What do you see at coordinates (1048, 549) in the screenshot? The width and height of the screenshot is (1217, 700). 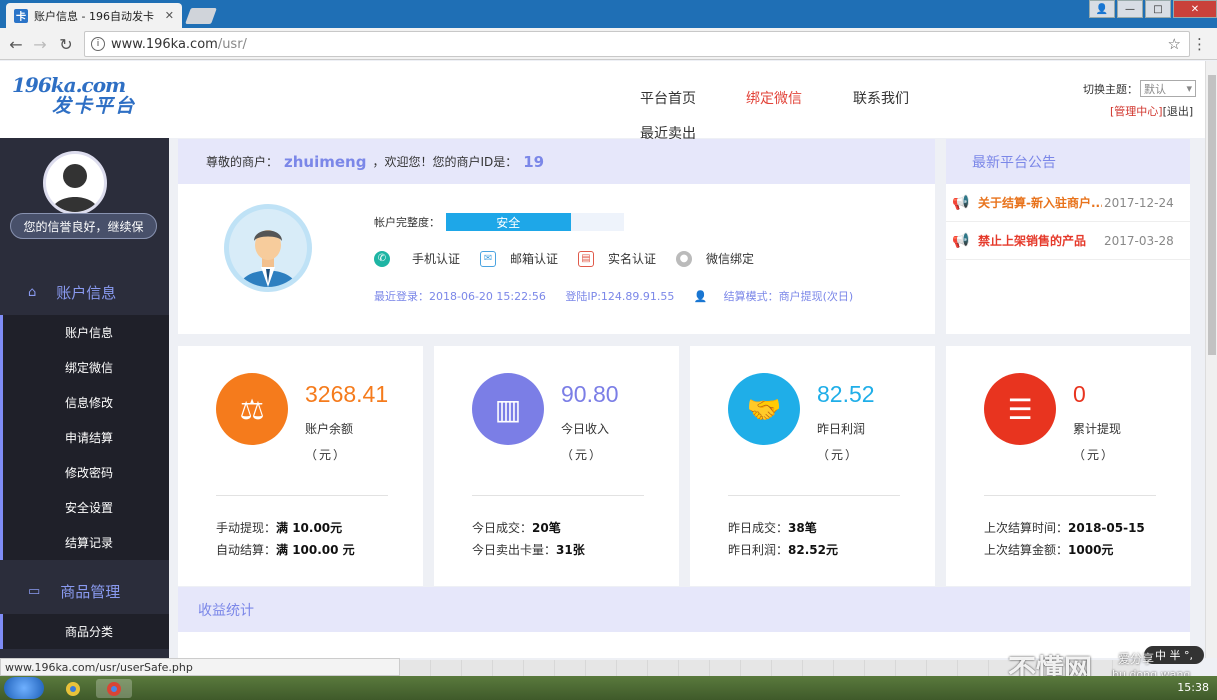 I see `card-line: 上次结算金额：1000元` at bounding box center [1048, 549].